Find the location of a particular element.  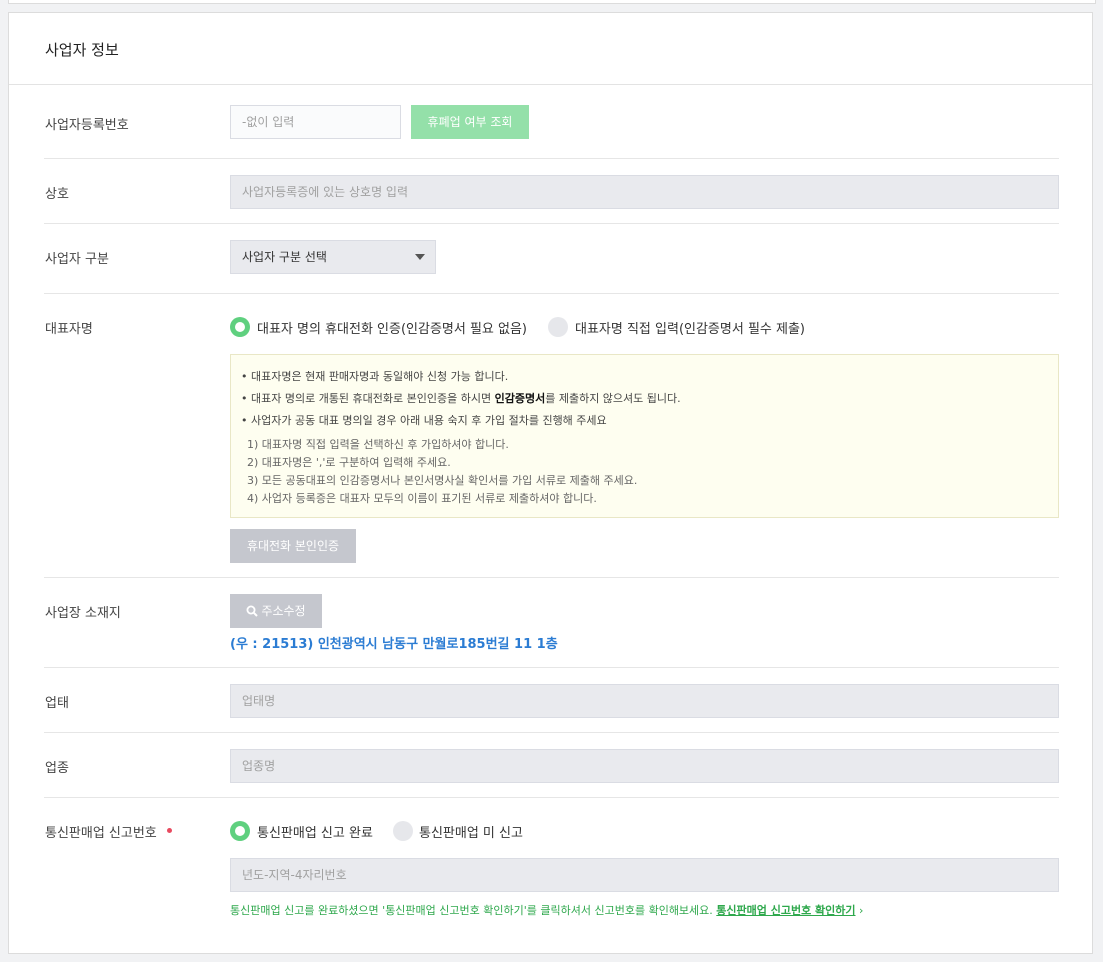

business-item-label: 업종 is located at coordinates (57, 768).